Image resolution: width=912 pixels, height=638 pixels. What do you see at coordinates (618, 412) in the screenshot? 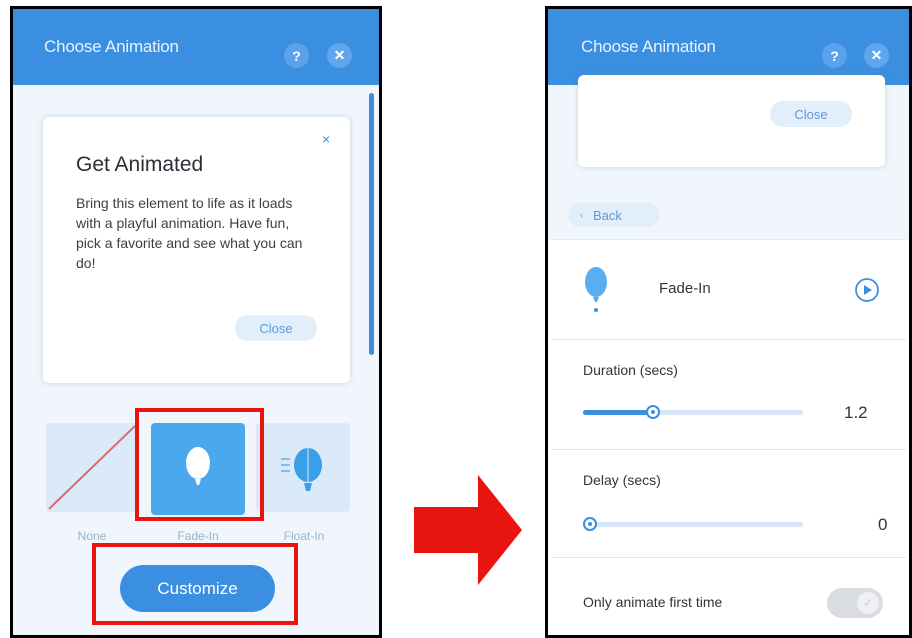
I see `duration-slider-fill` at bounding box center [618, 412].